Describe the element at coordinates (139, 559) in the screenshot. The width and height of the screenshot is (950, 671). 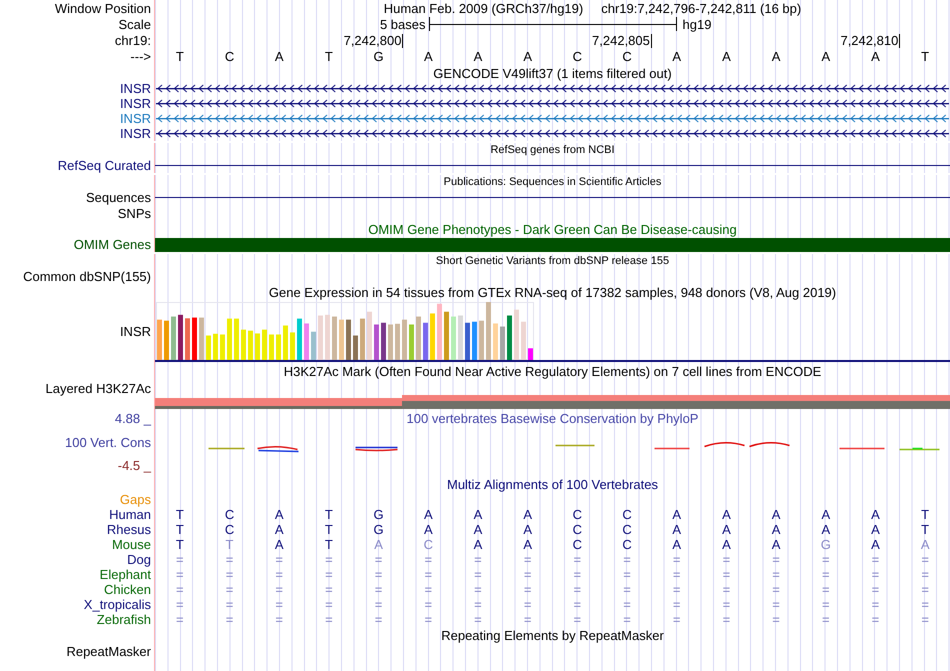
I see `species-label: Dog` at that location.